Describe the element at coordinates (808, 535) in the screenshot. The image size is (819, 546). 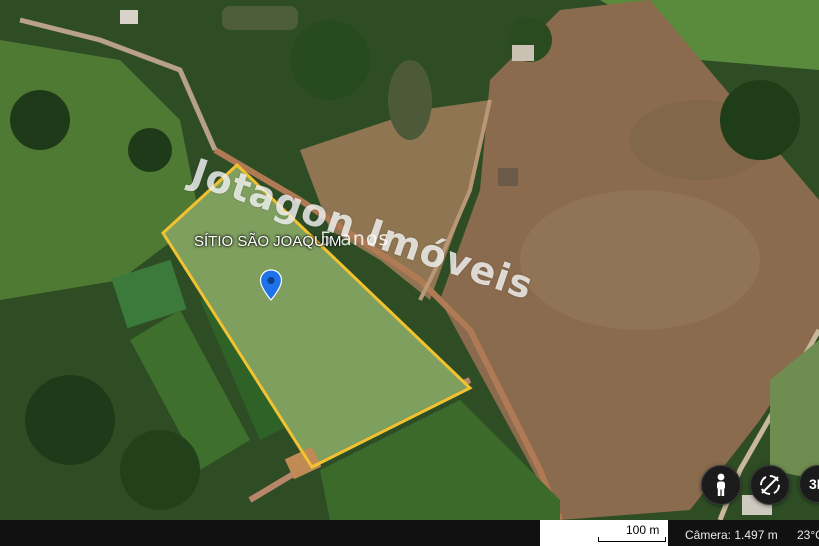
I see `temperature-readout: 23°C` at that location.